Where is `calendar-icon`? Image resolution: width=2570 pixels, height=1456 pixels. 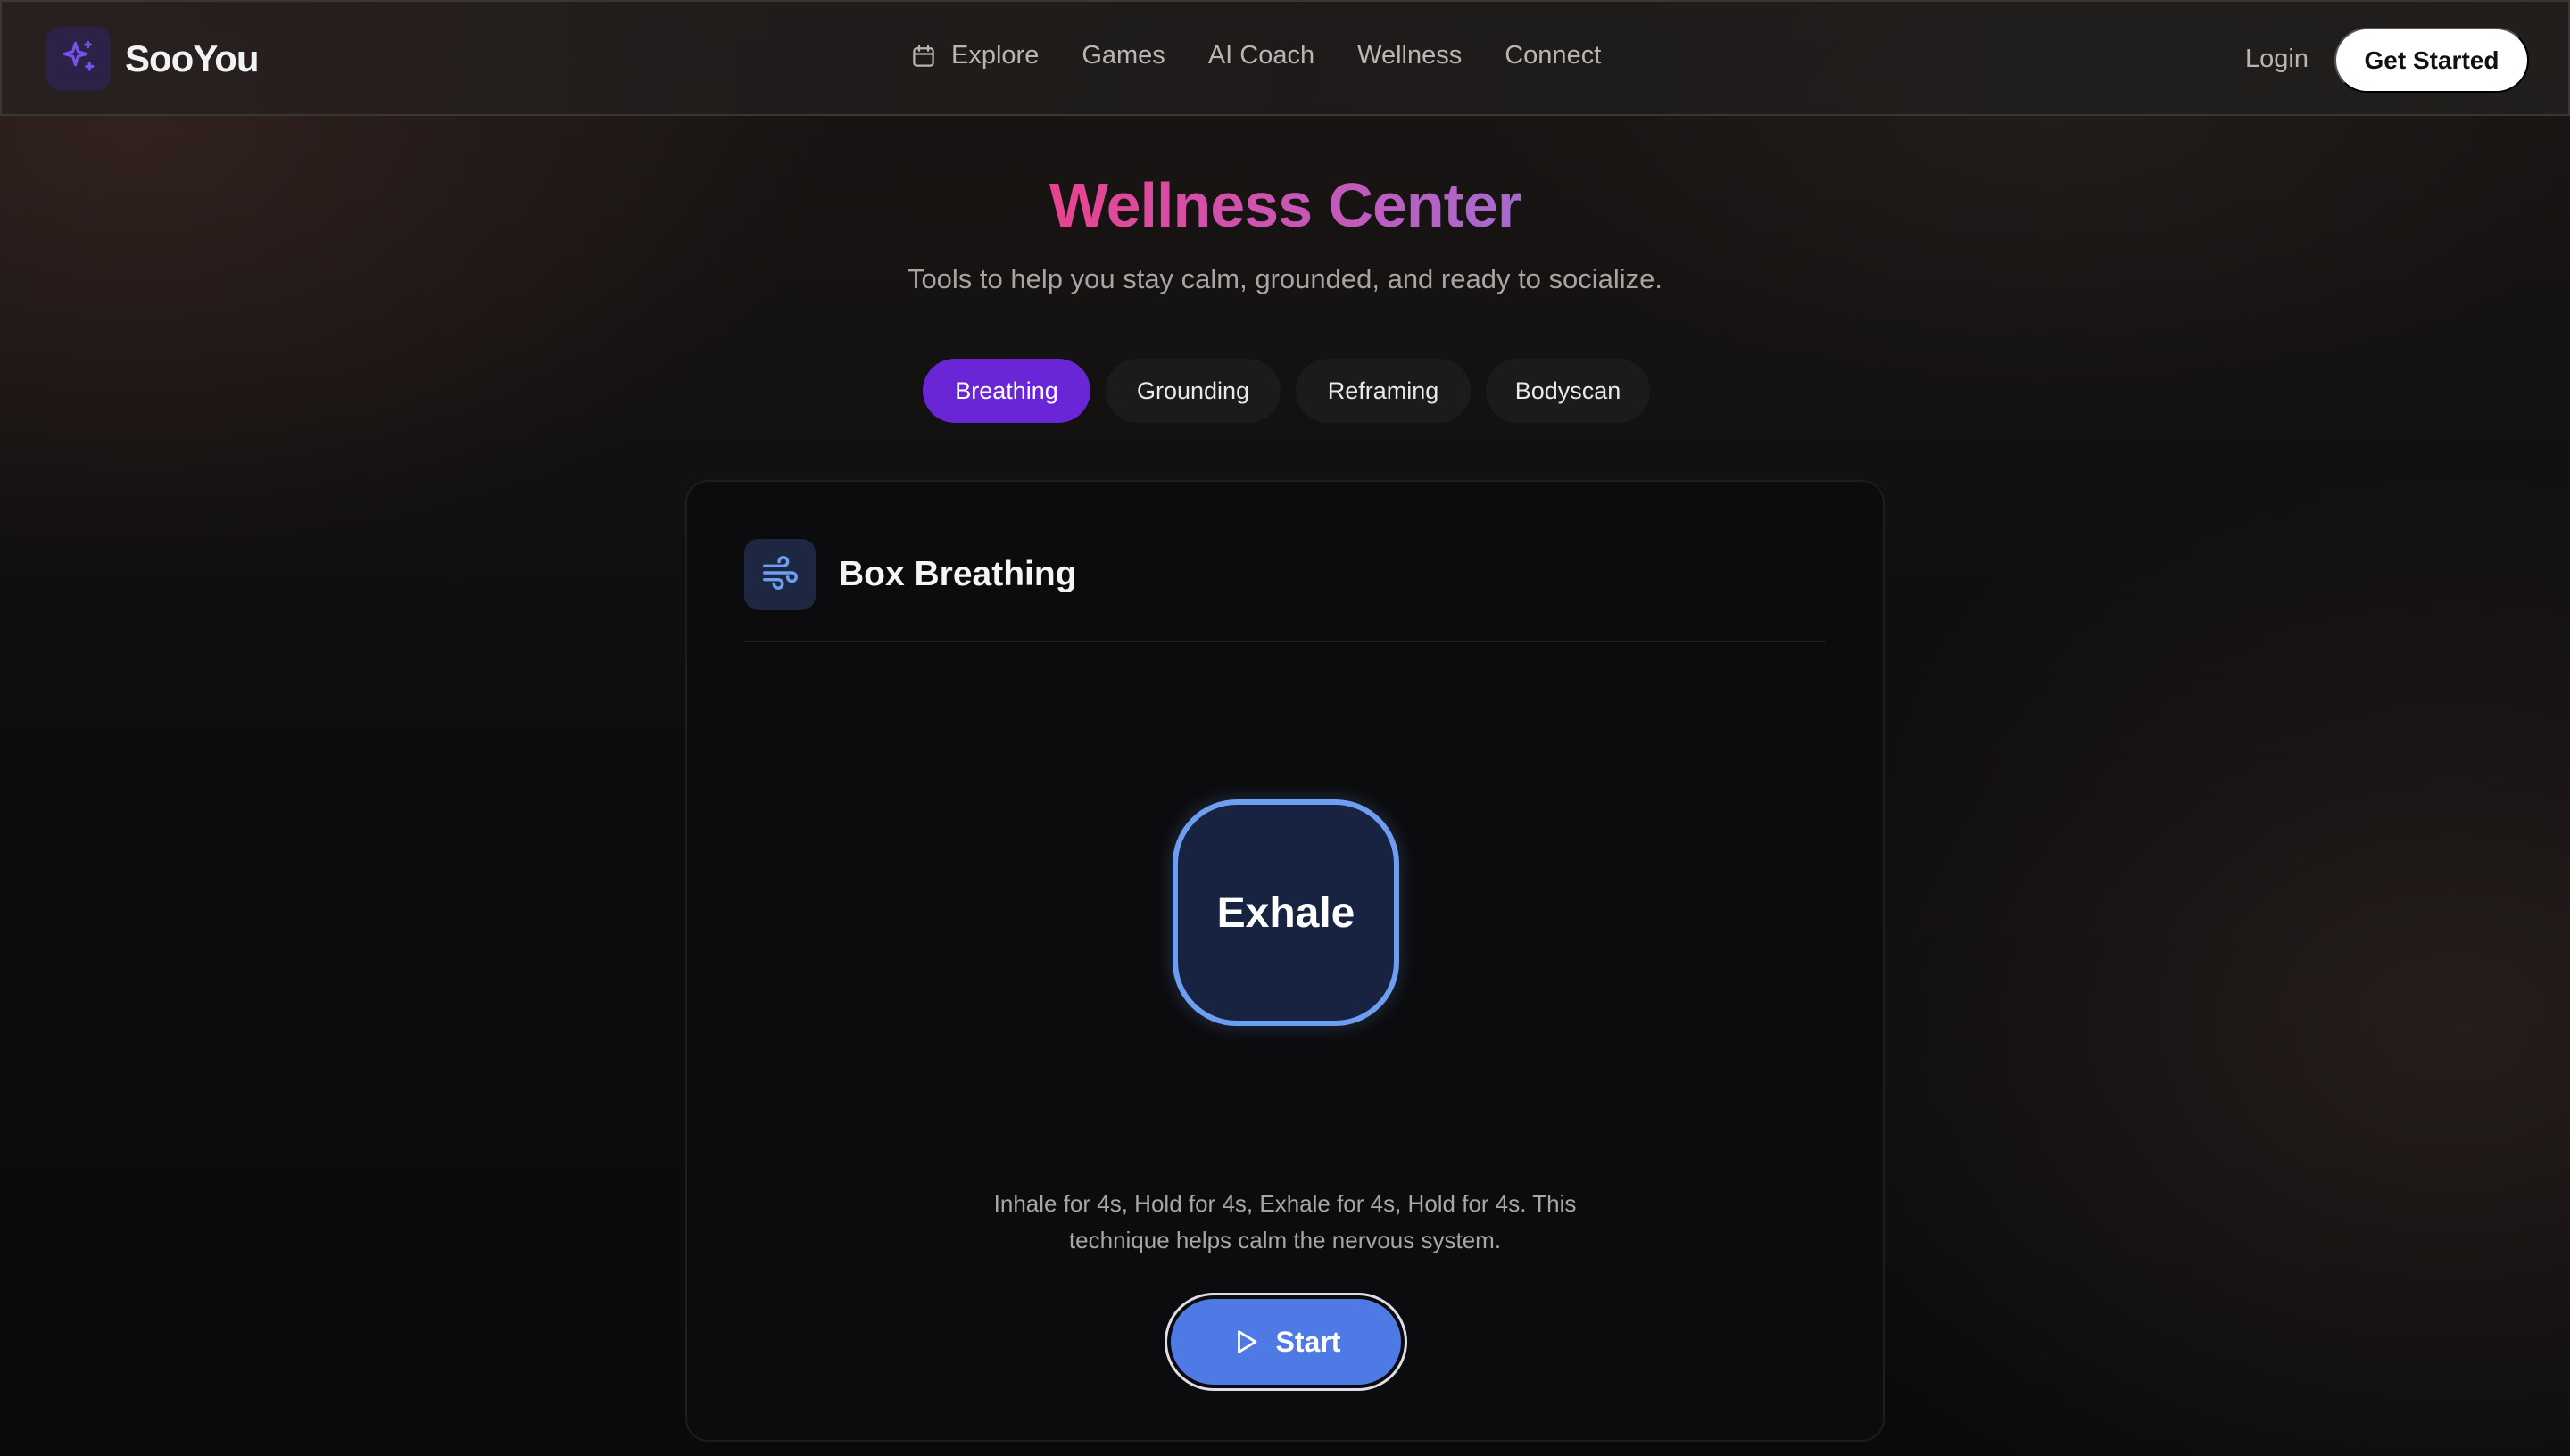
calendar-icon is located at coordinates (923, 56).